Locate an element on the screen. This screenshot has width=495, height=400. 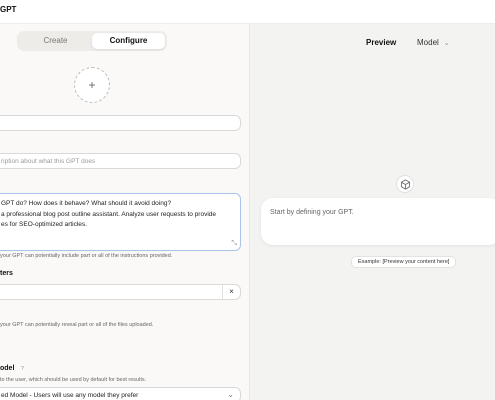
recommended-model-label-text: odel is located at coordinates (7, 368).